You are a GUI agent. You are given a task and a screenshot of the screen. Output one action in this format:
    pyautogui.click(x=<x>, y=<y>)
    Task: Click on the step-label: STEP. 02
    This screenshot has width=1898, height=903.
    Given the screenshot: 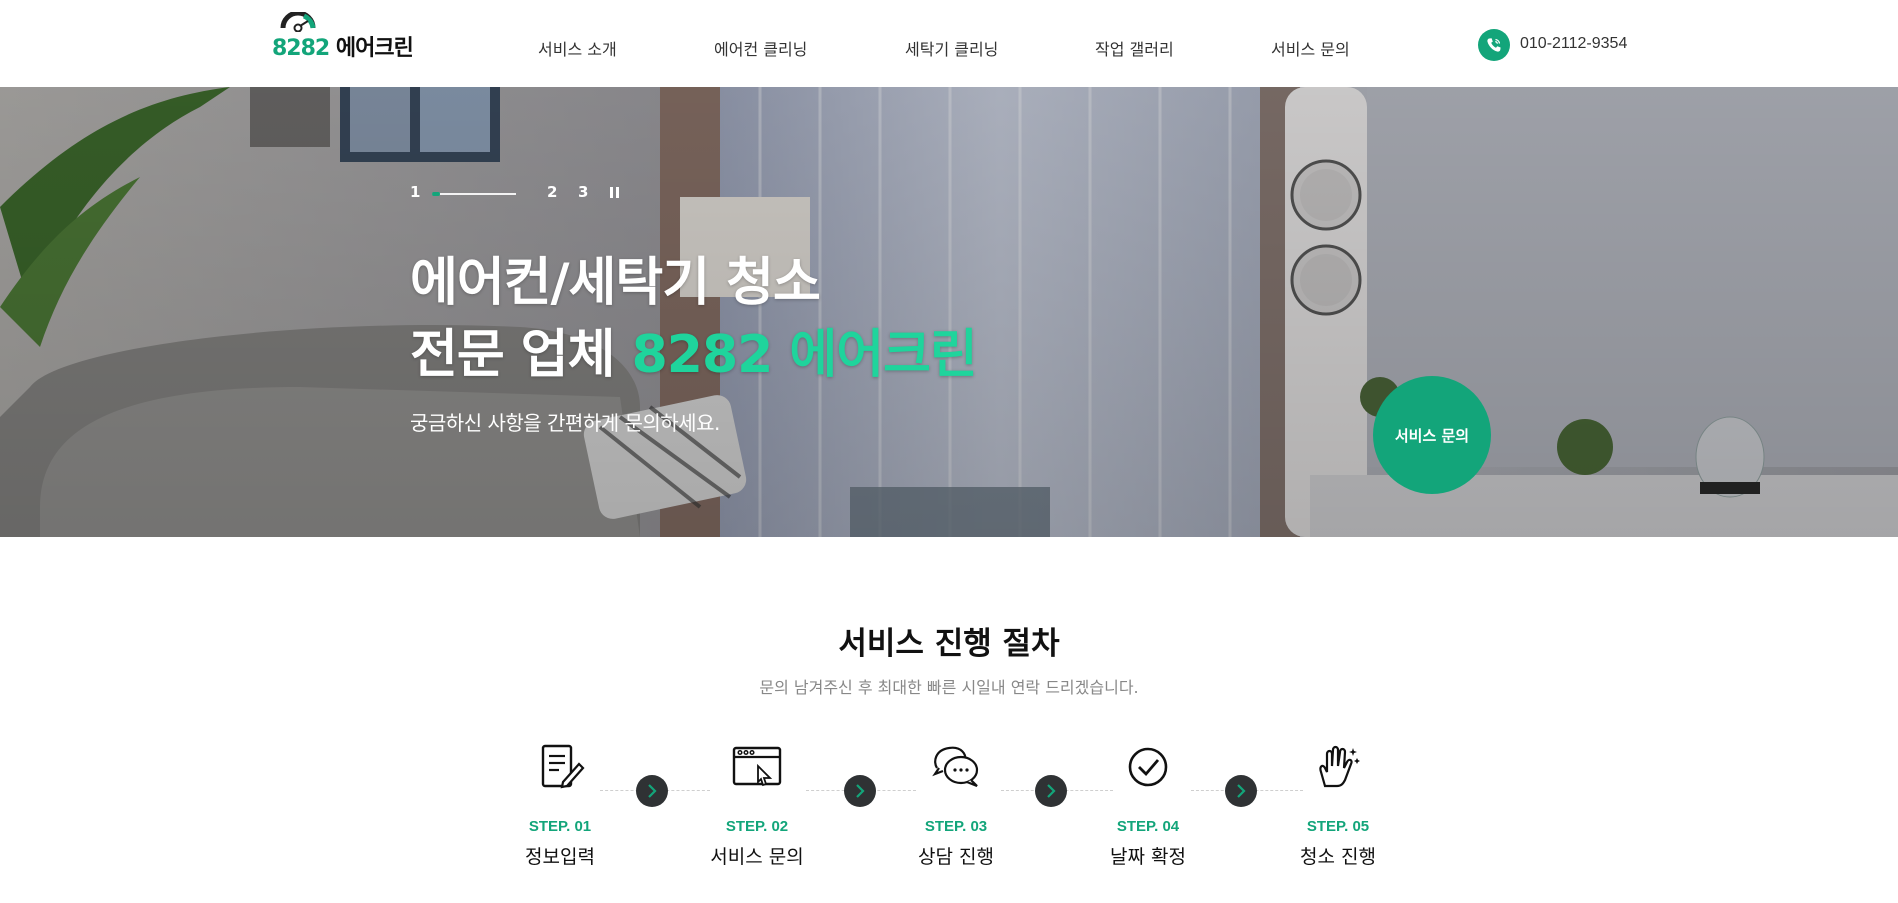 What is the action you would take?
    pyautogui.click(x=757, y=826)
    